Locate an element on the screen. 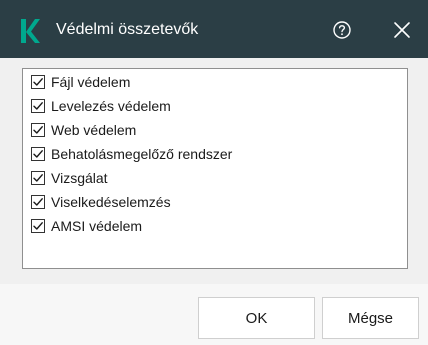  help-icon is located at coordinates (342, 30).